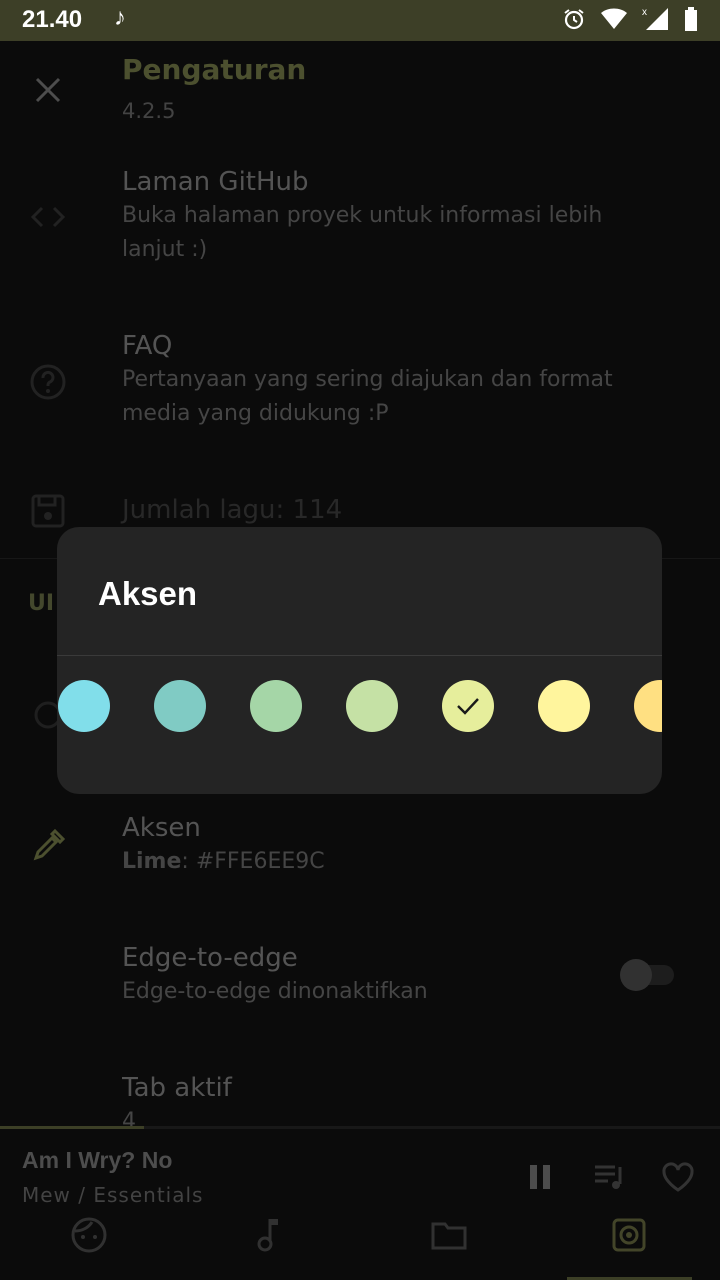  Describe the element at coordinates (655, 18) in the screenshot. I see `signal-icon: x` at that location.